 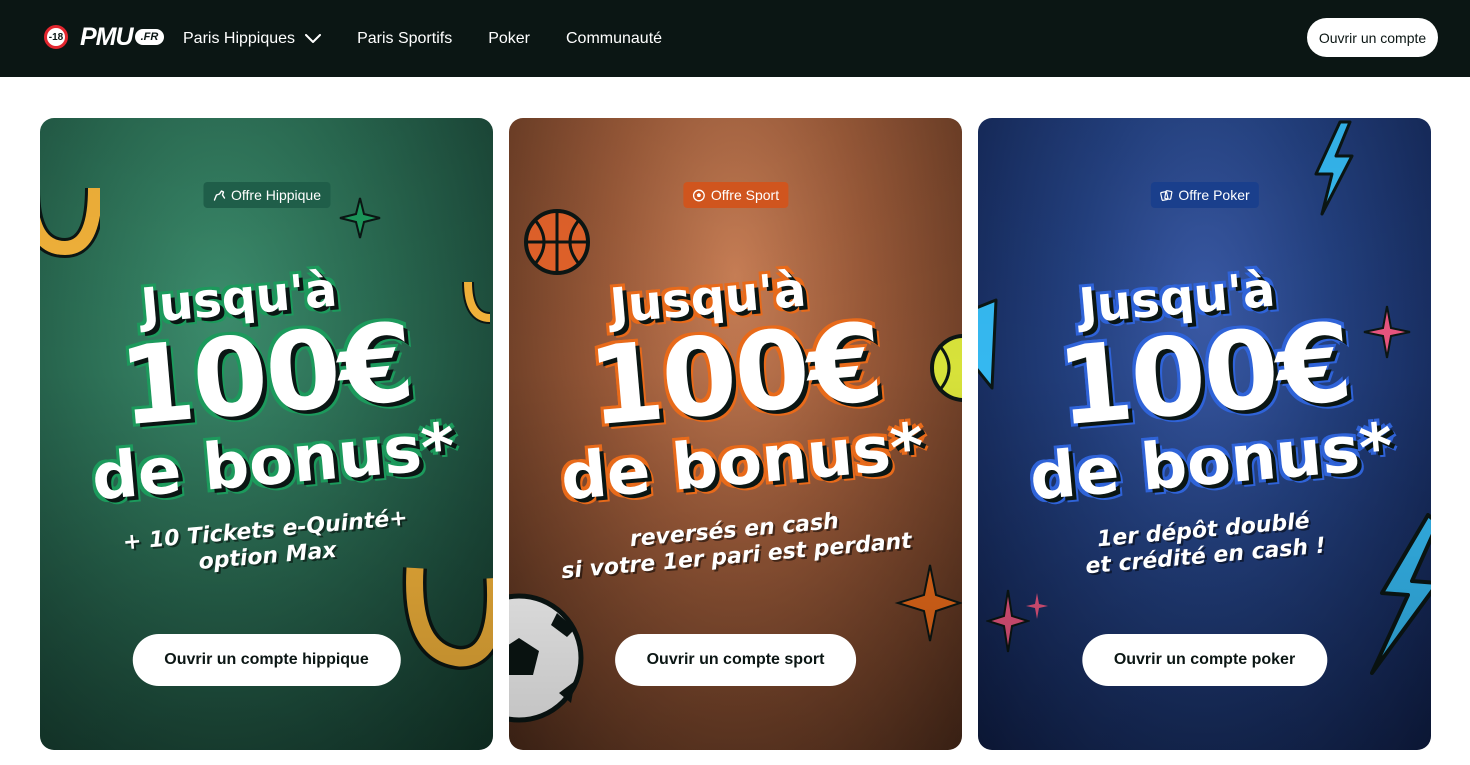 What do you see at coordinates (745, 195) in the screenshot?
I see `offer-tag-label: Offre Sport` at bounding box center [745, 195].